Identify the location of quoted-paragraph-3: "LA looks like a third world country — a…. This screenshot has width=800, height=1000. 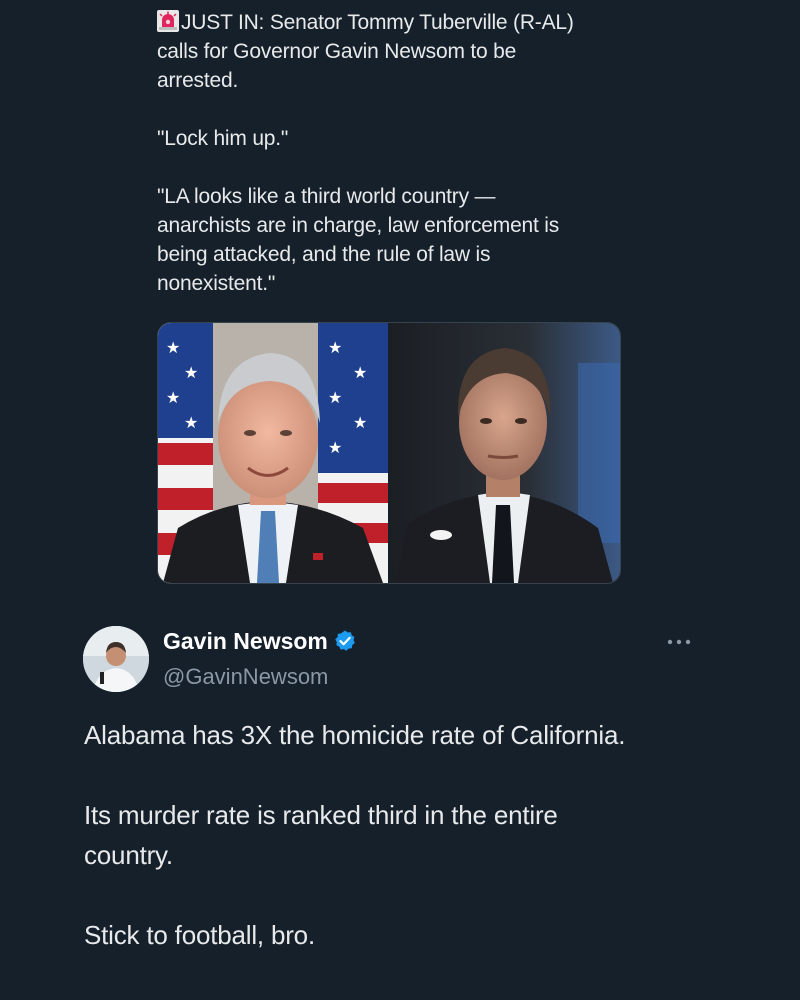
(392, 240).